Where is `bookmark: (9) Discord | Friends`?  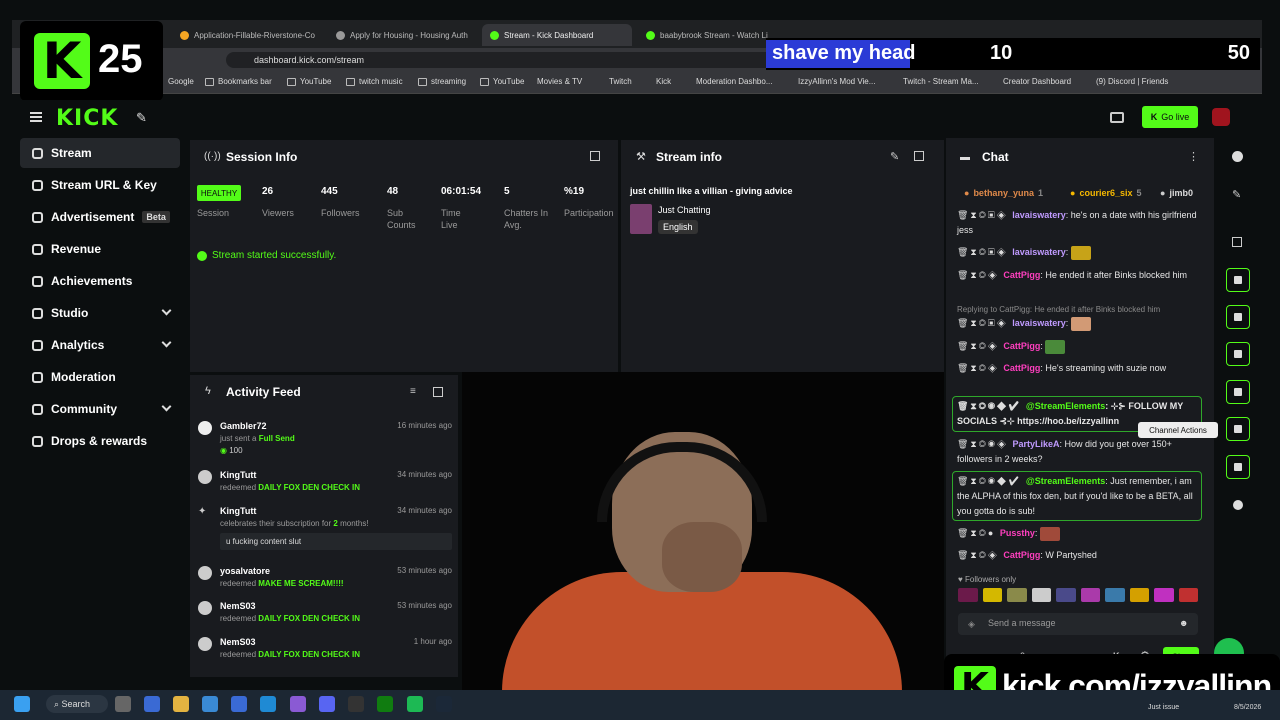
bookmark: (9) Discord | Friends is located at coordinates (1132, 81).